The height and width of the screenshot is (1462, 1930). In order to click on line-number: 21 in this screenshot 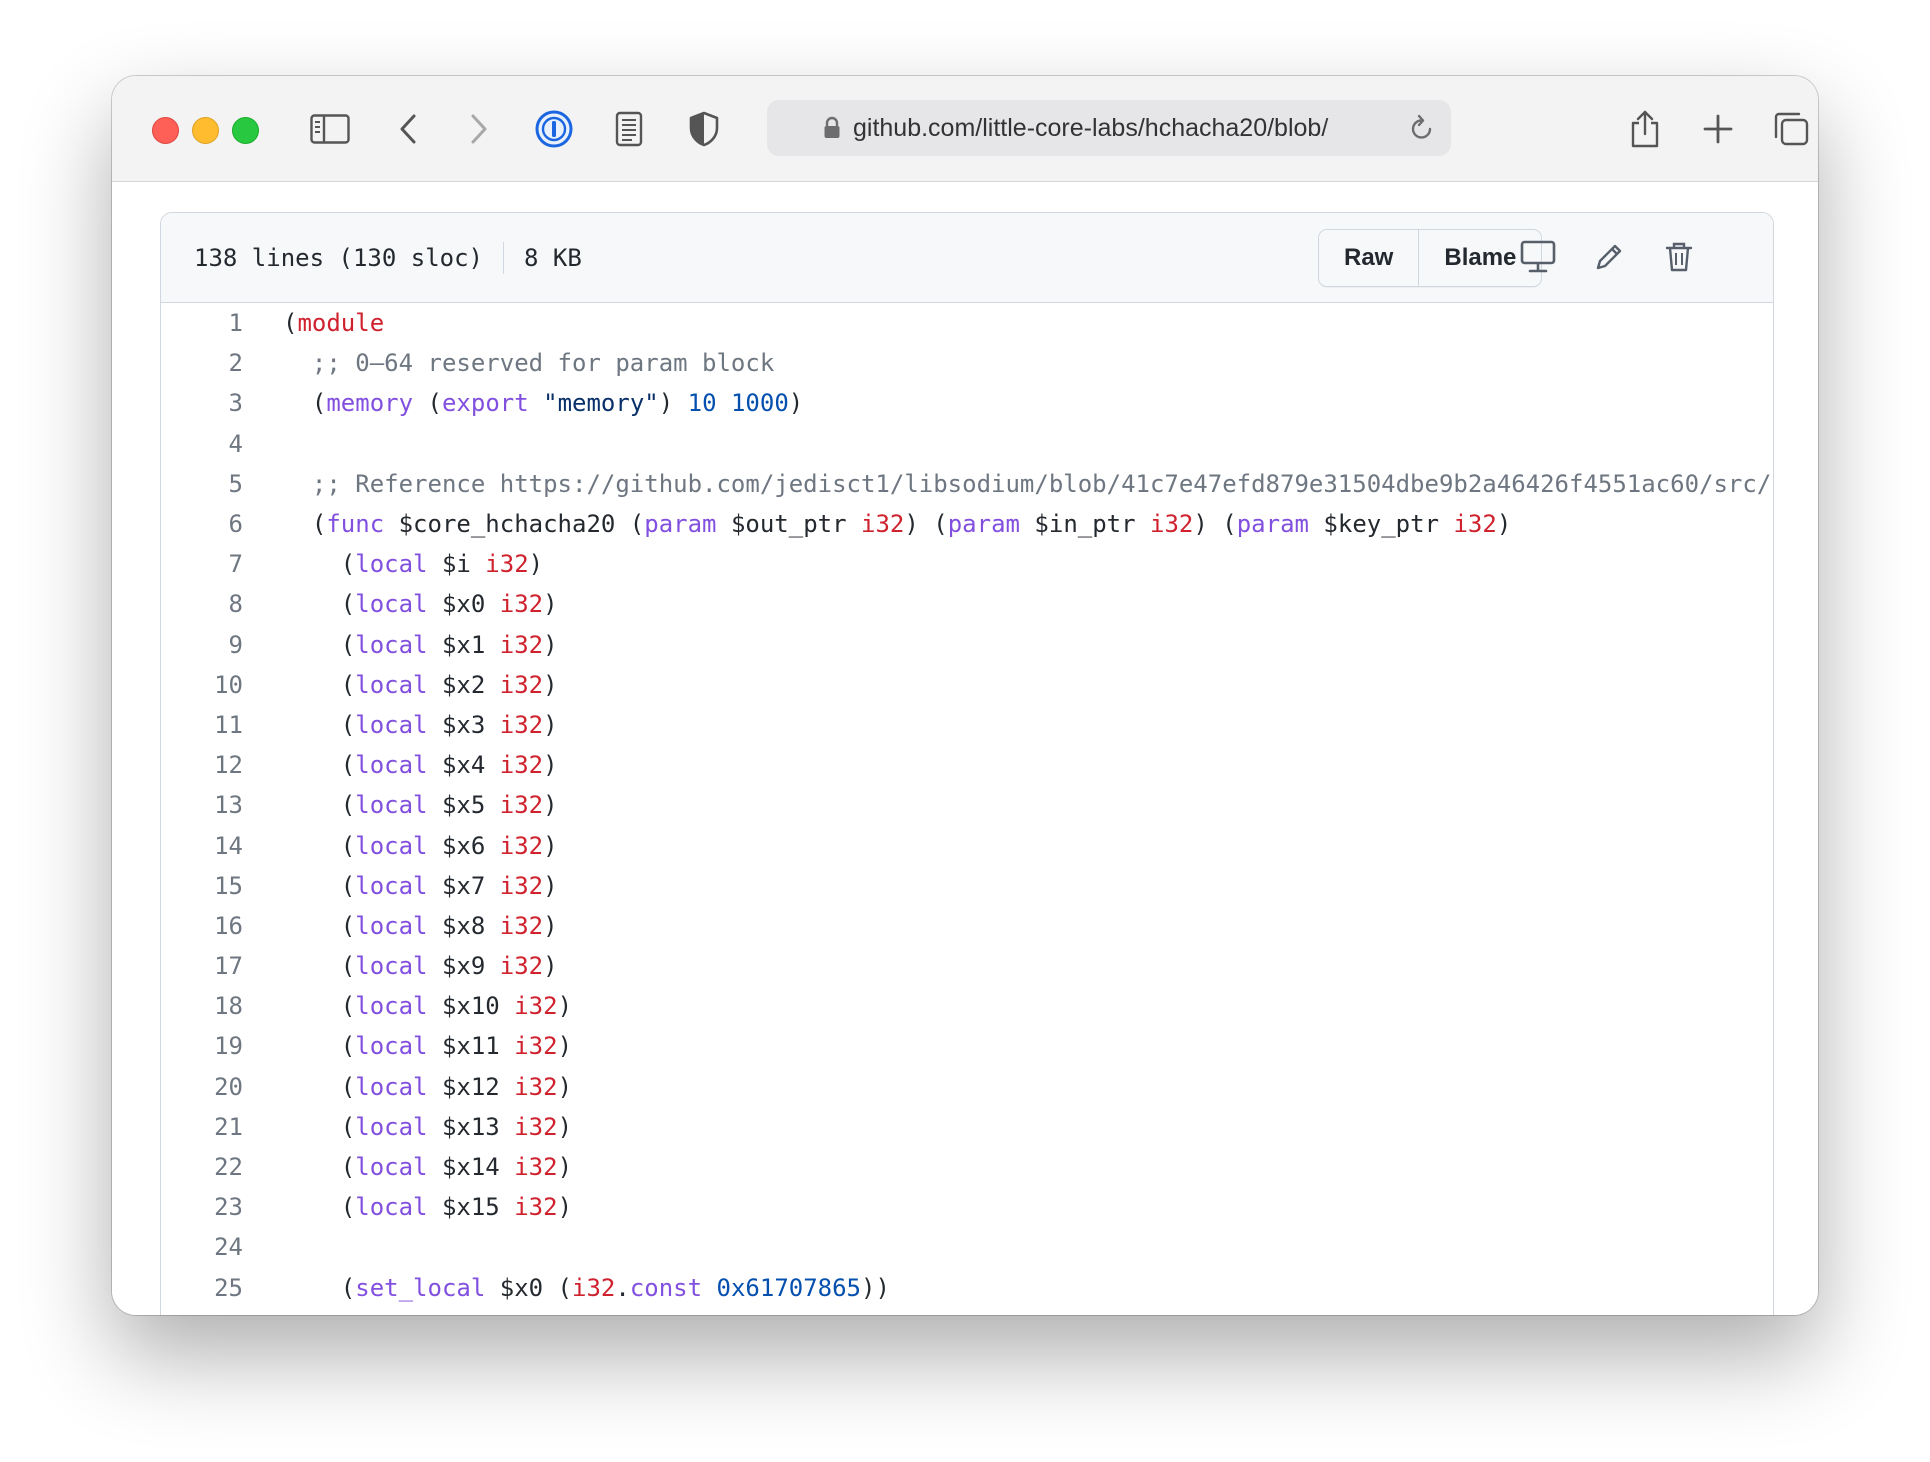, I will do `click(202, 1127)`.